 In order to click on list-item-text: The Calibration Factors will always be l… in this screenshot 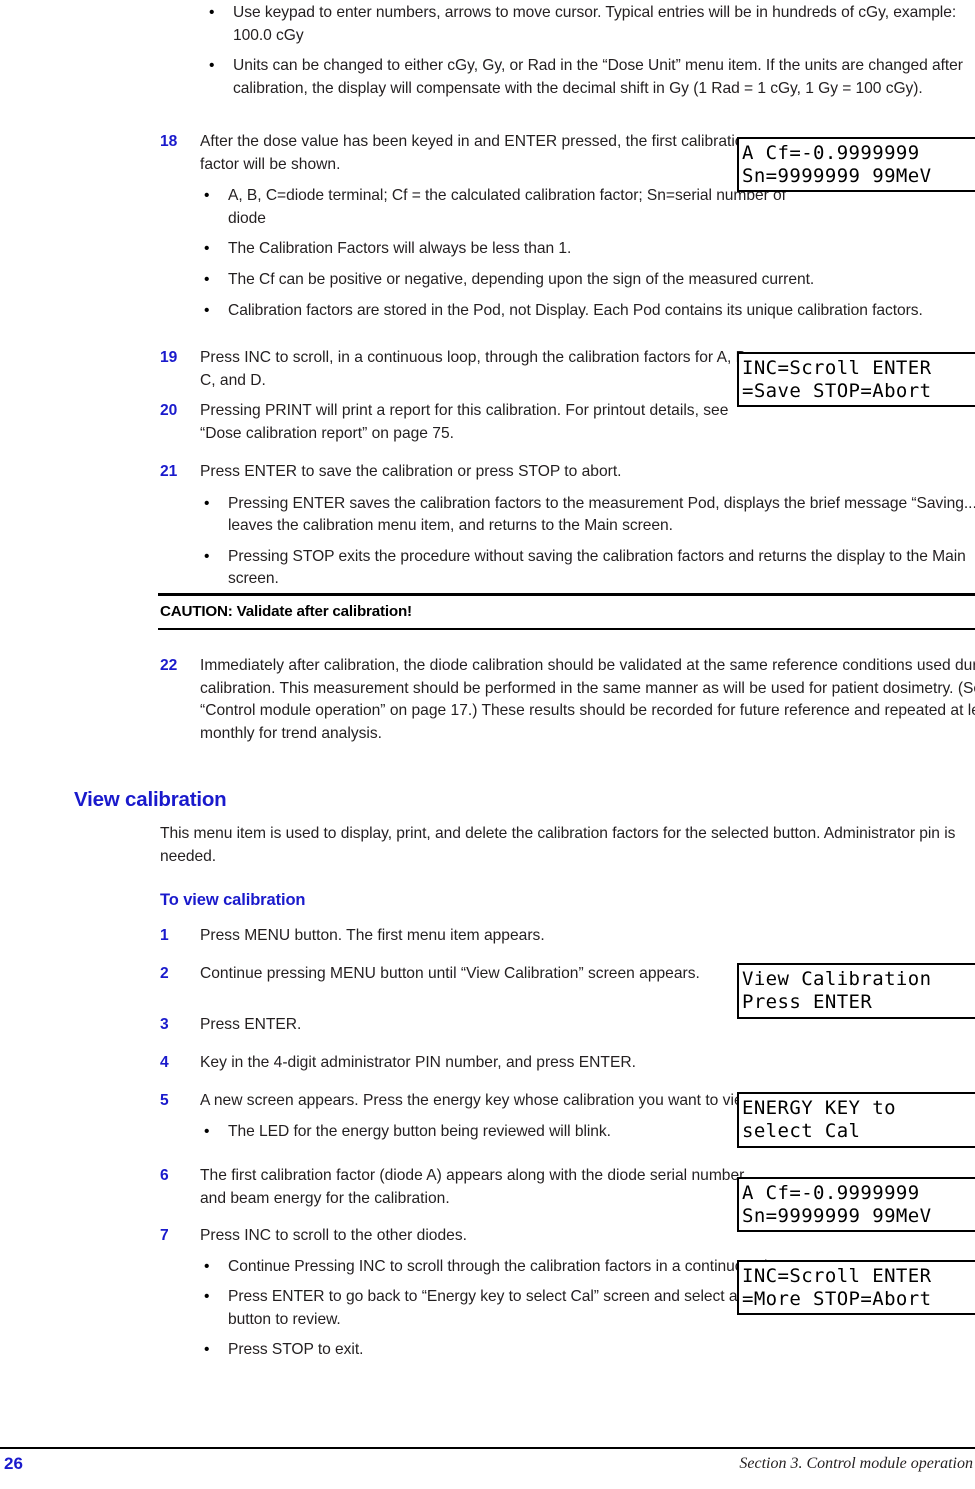, I will do `click(400, 249)`.